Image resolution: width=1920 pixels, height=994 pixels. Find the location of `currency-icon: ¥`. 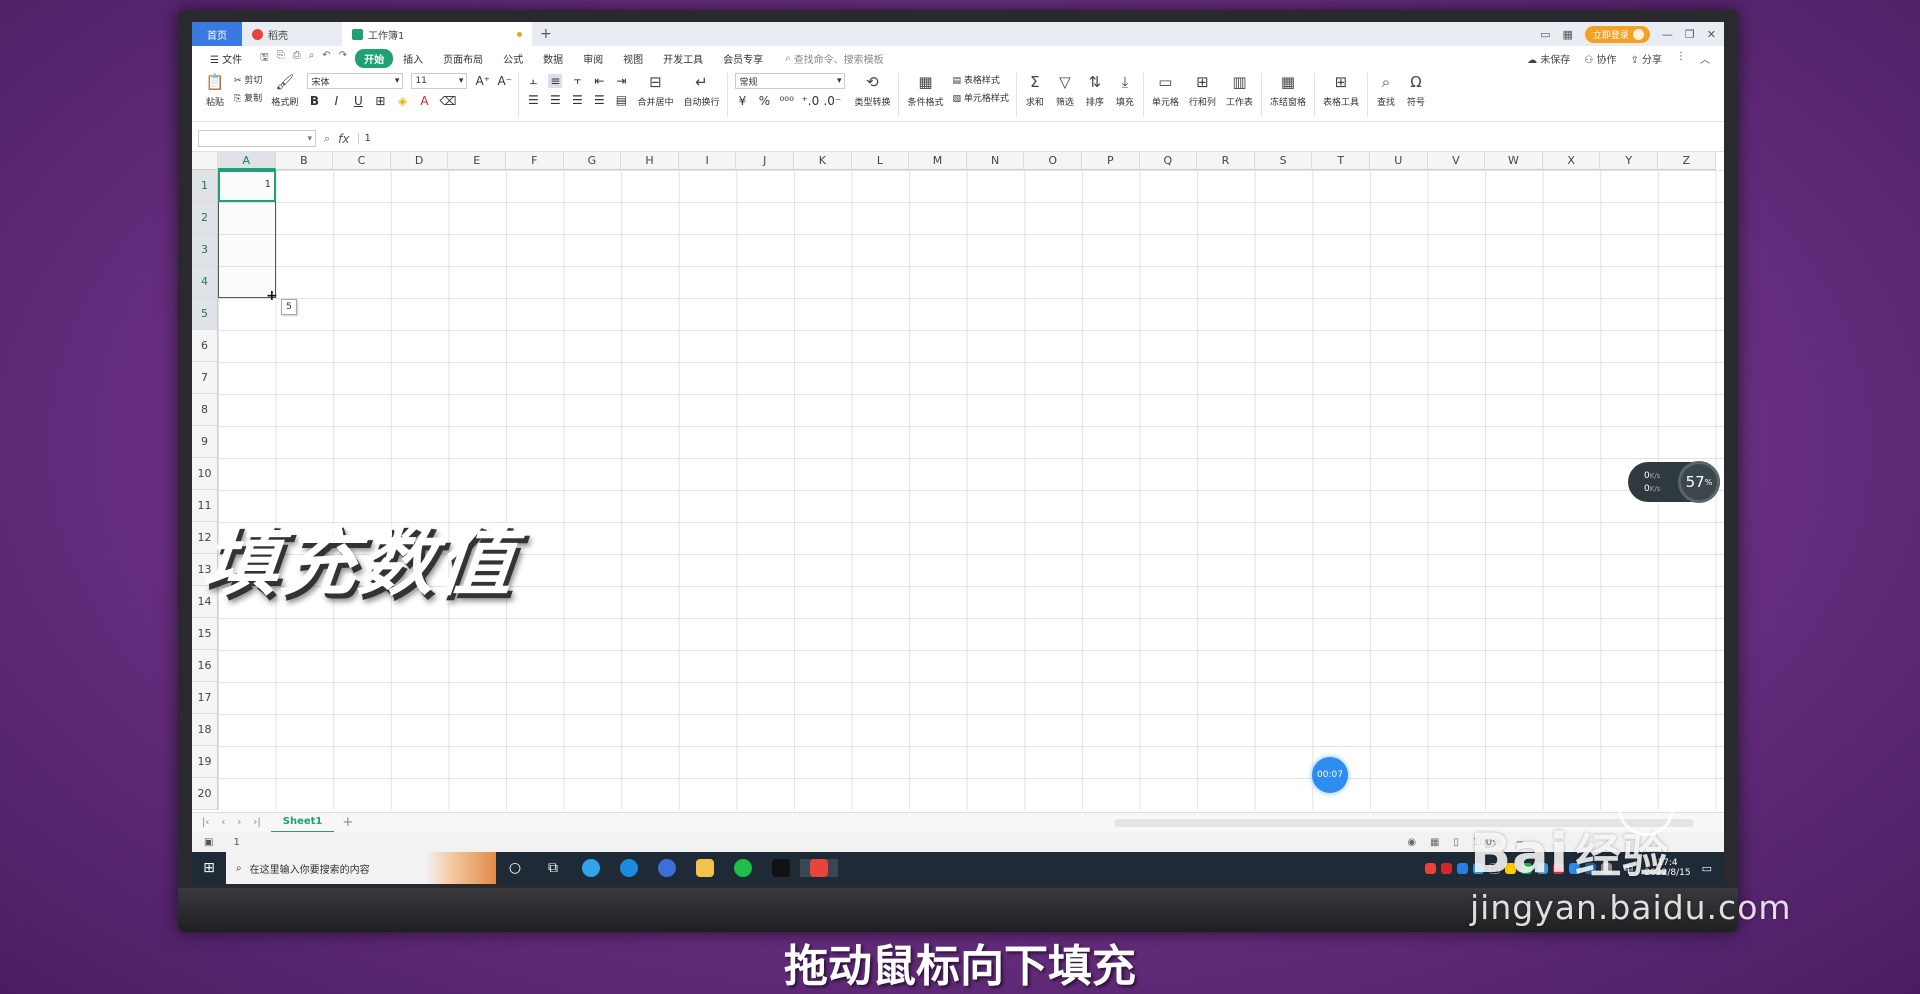

currency-icon: ¥ is located at coordinates (742, 101).